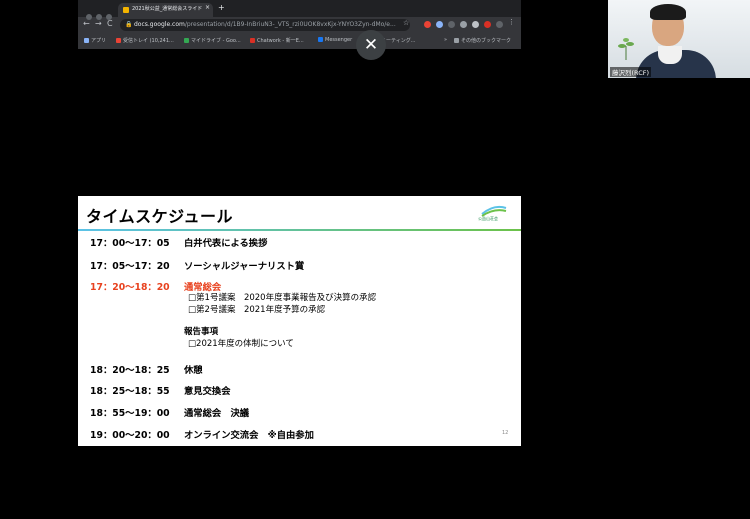 The image size is (750, 519). I want to click on bookmark-star-icon: ☆, so click(406, 23).